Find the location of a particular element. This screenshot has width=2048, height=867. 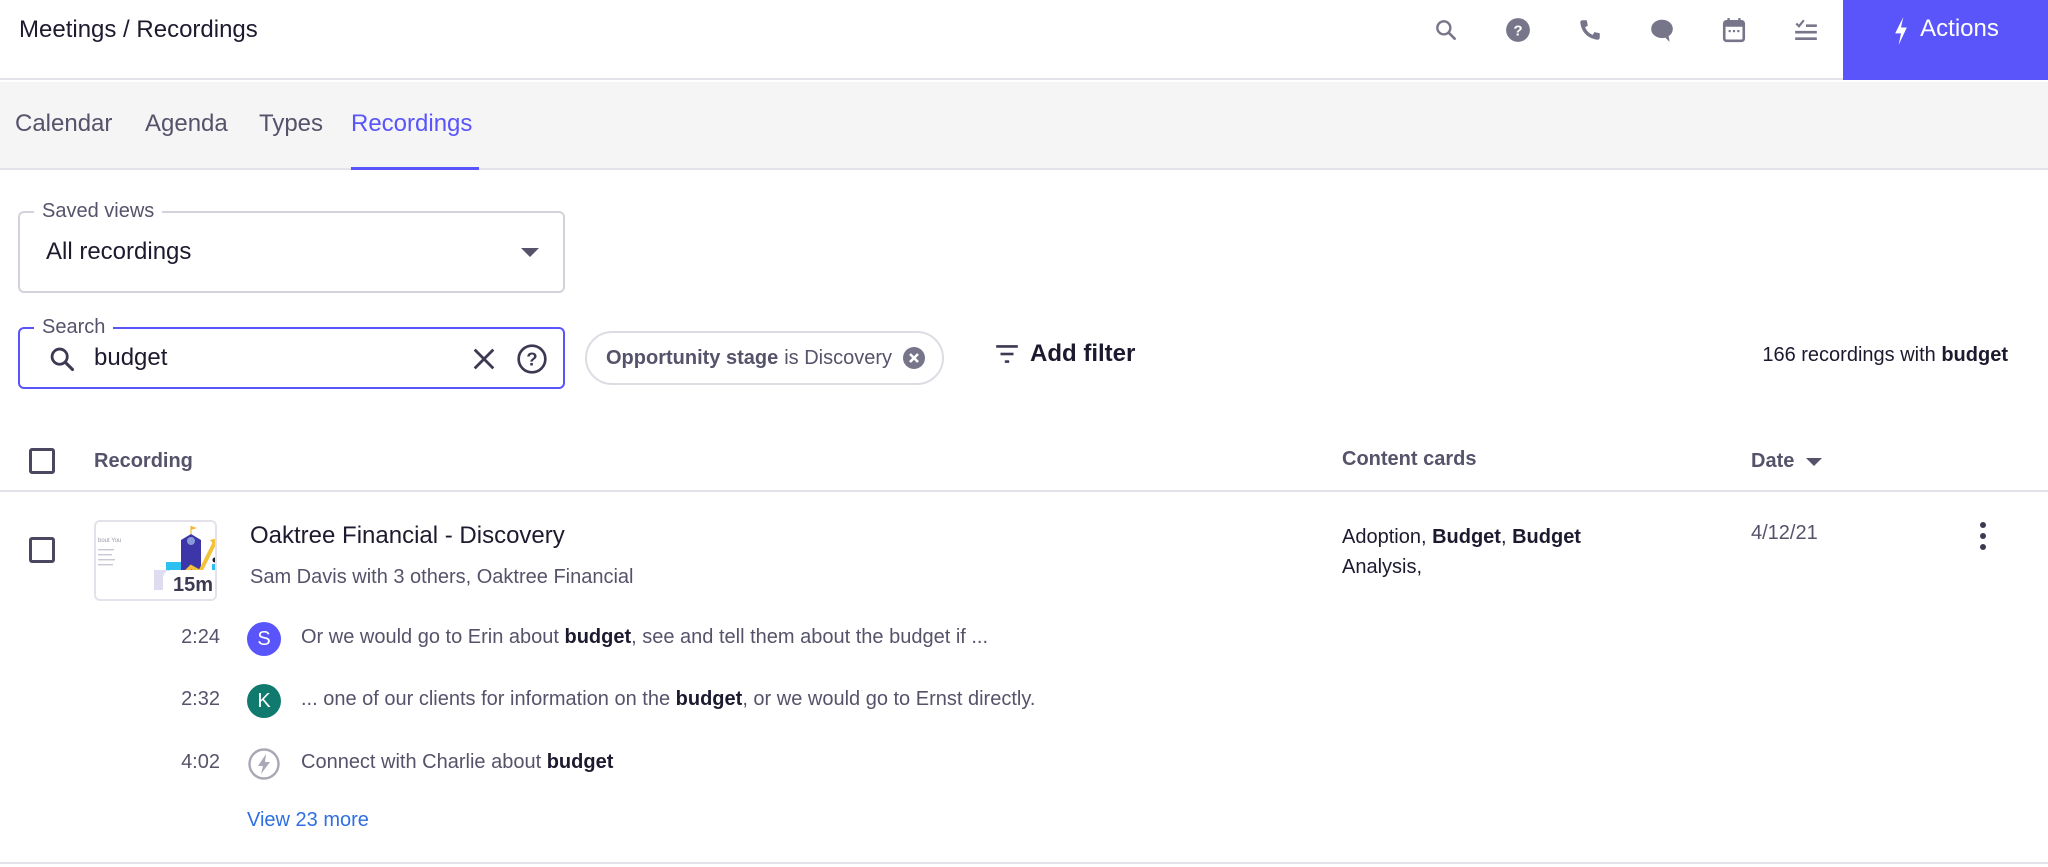

result-count-prefix: 166 recordings with is located at coordinates (1849, 355).